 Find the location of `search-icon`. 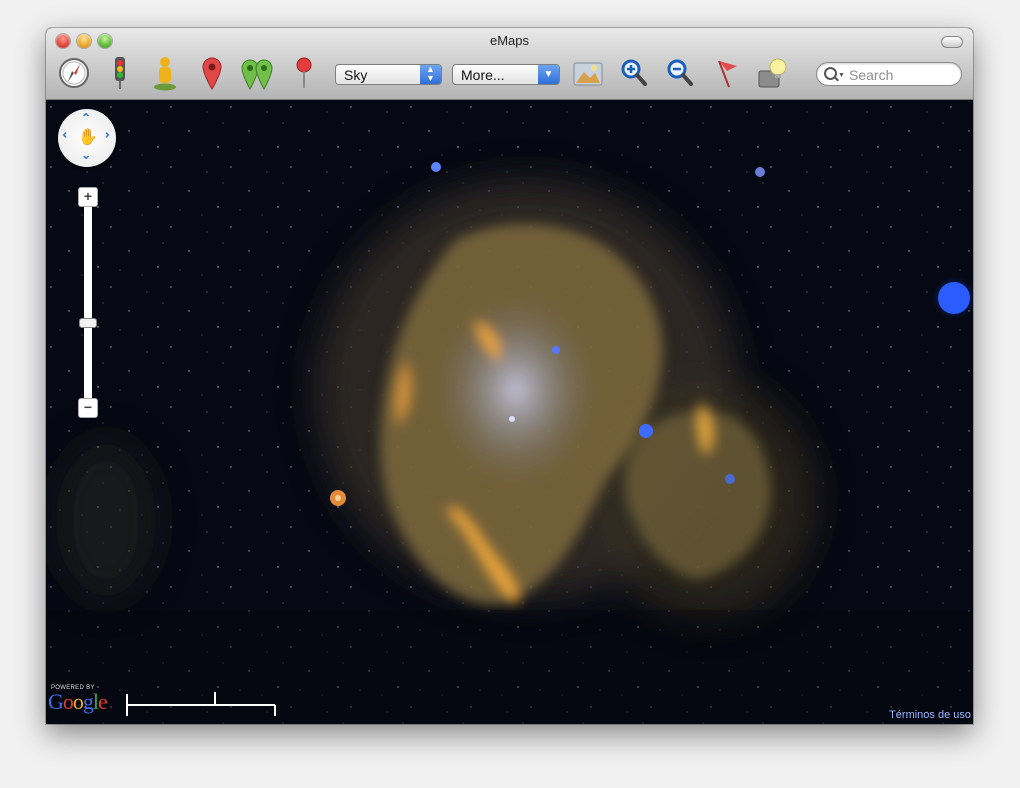

search-icon is located at coordinates (830, 73).